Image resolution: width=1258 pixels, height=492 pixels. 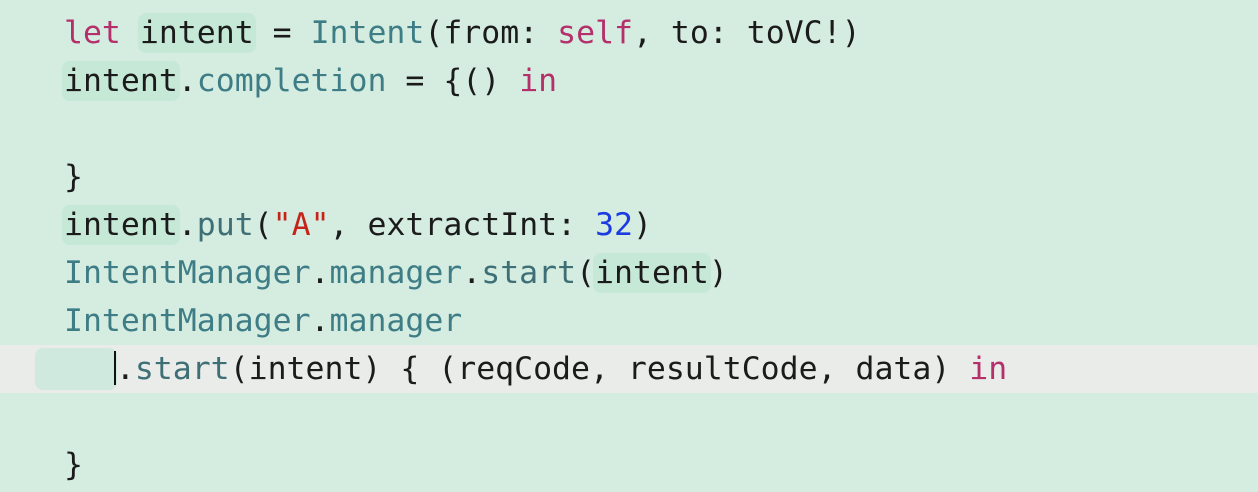 I want to click on code-line-content: intent.put("A", extractInt: 32), so click(x=358, y=225).